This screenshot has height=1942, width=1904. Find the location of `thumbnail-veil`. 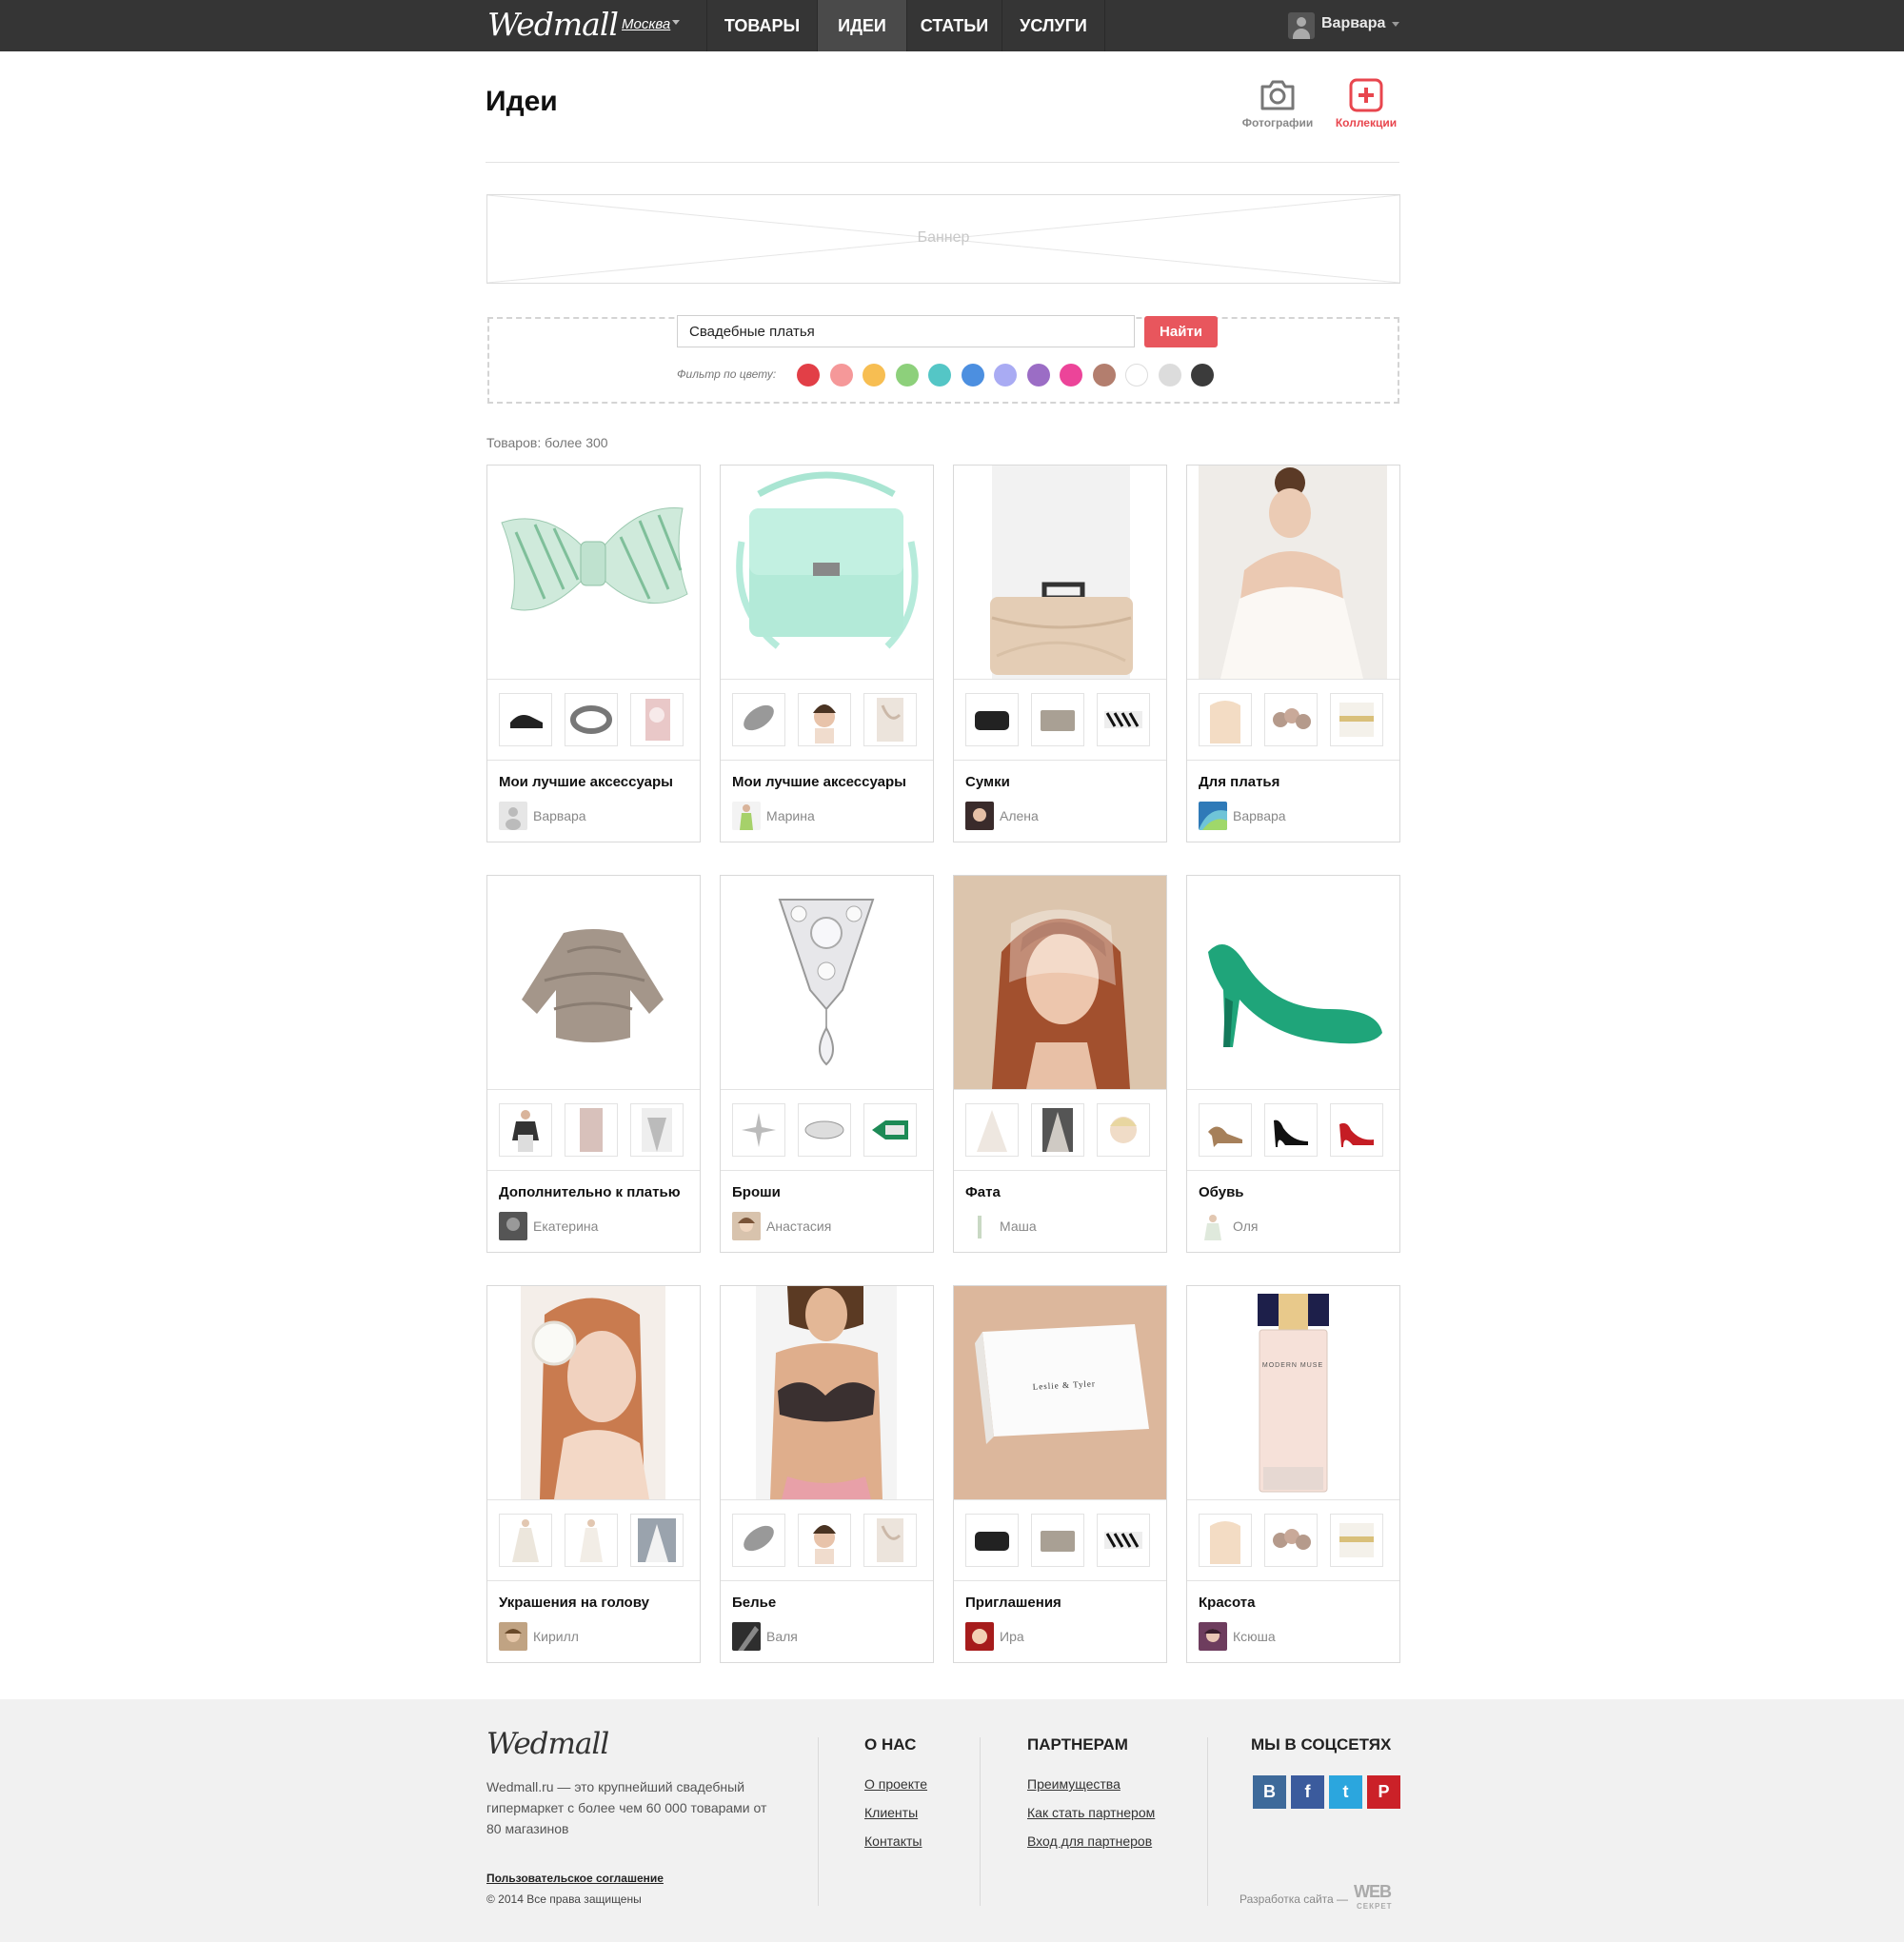

thumbnail-veil is located at coordinates (992, 1130).